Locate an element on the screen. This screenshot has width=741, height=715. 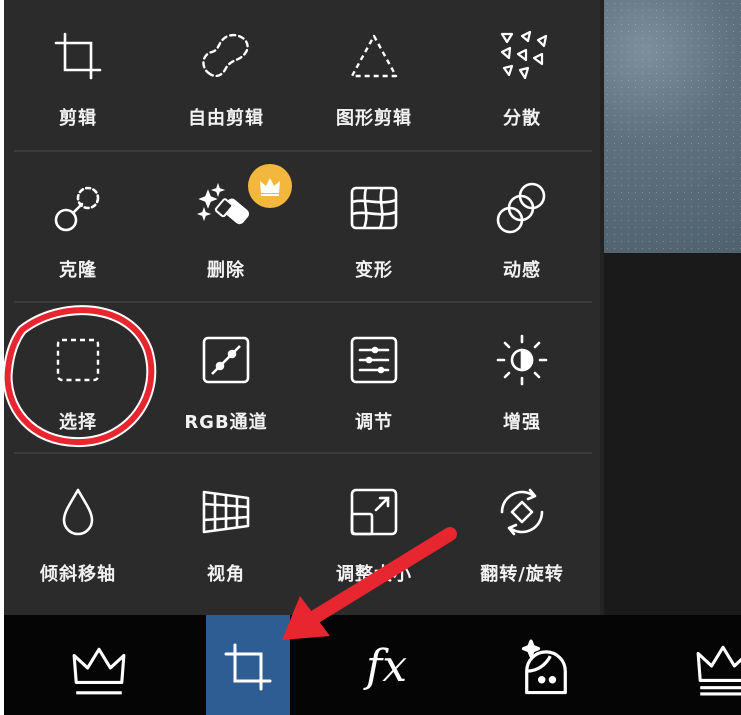
tool-dispersion: 分散 is located at coordinates (522, 70).